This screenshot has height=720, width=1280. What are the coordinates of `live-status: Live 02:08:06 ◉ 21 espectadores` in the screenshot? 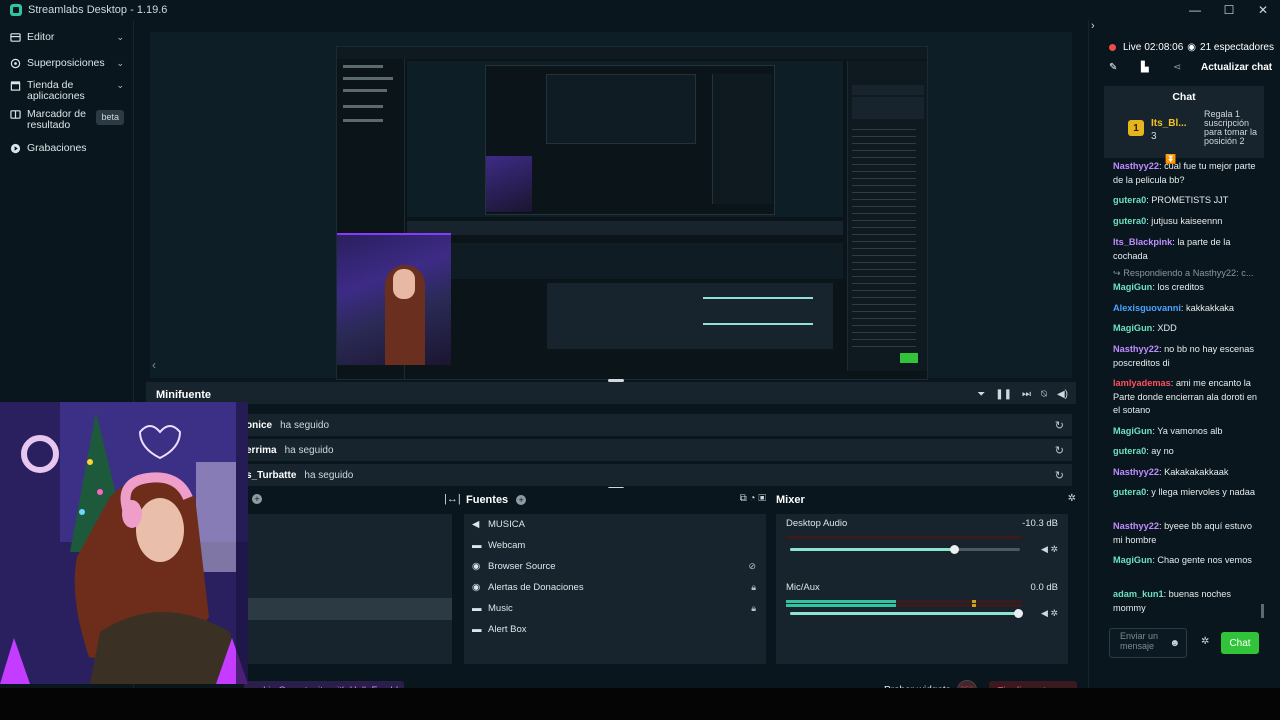 It's located at (1191, 47).